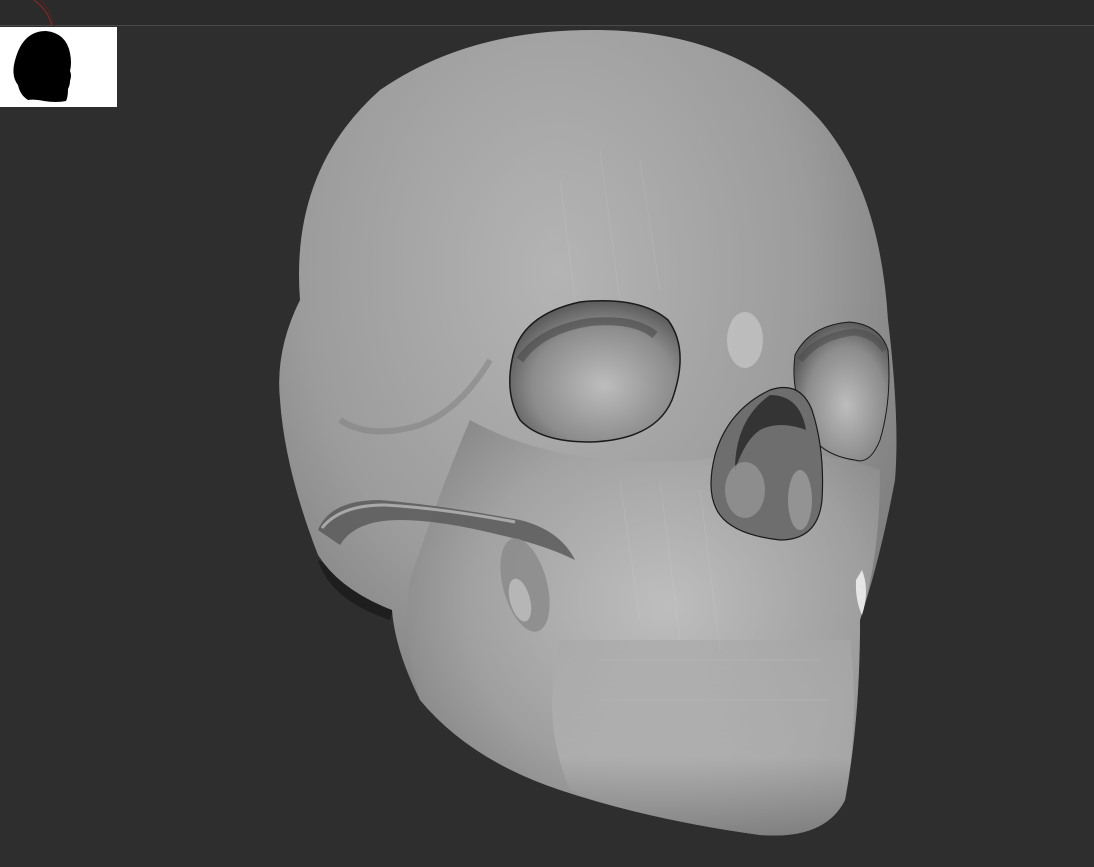 This screenshot has height=867, width=1094. What do you see at coordinates (703, 738) in the screenshot?
I see `chin` at bounding box center [703, 738].